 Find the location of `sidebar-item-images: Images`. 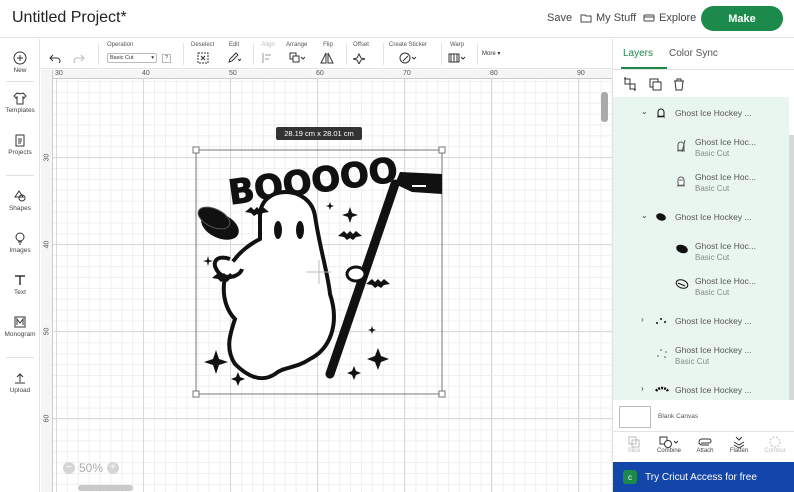

sidebar-item-images: Images is located at coordinates (20, 242).